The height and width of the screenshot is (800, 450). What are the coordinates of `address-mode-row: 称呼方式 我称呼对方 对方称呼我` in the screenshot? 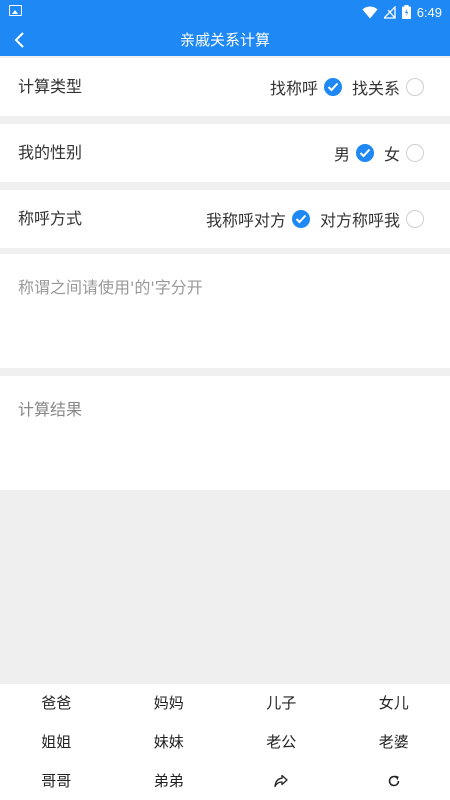 It's located at (225, 219).